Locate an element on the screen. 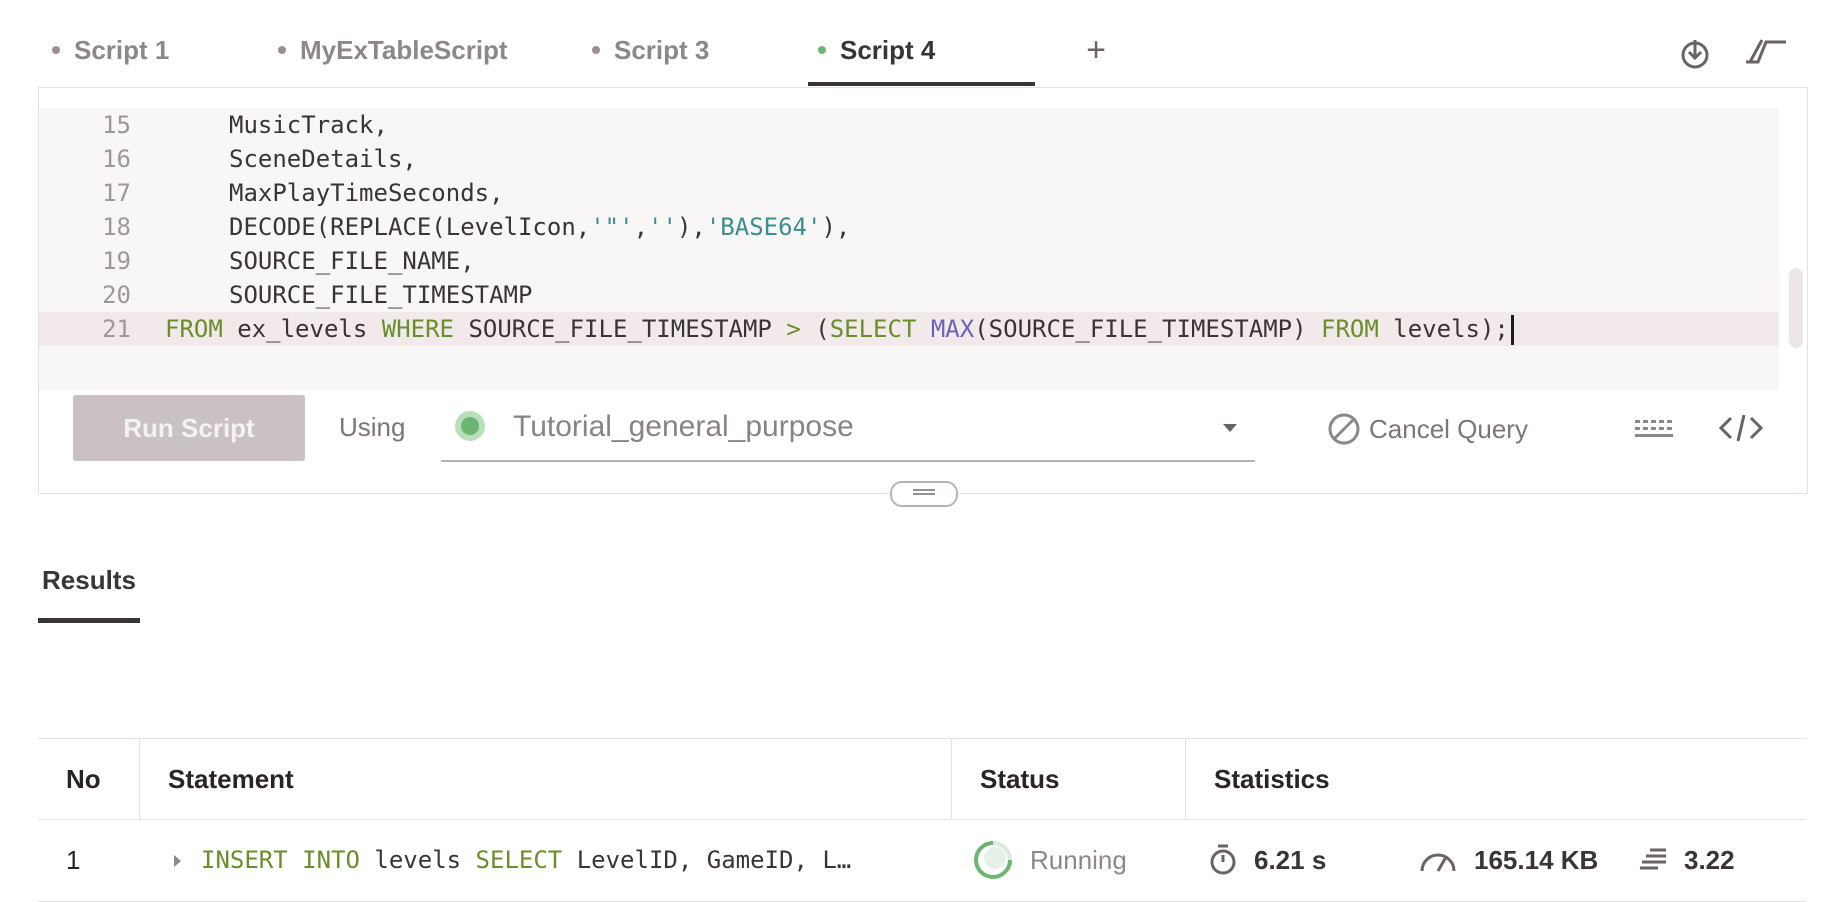 The width and height of the screenshot is (1838, 902). code-icon is located at coordinates (1741, 430).